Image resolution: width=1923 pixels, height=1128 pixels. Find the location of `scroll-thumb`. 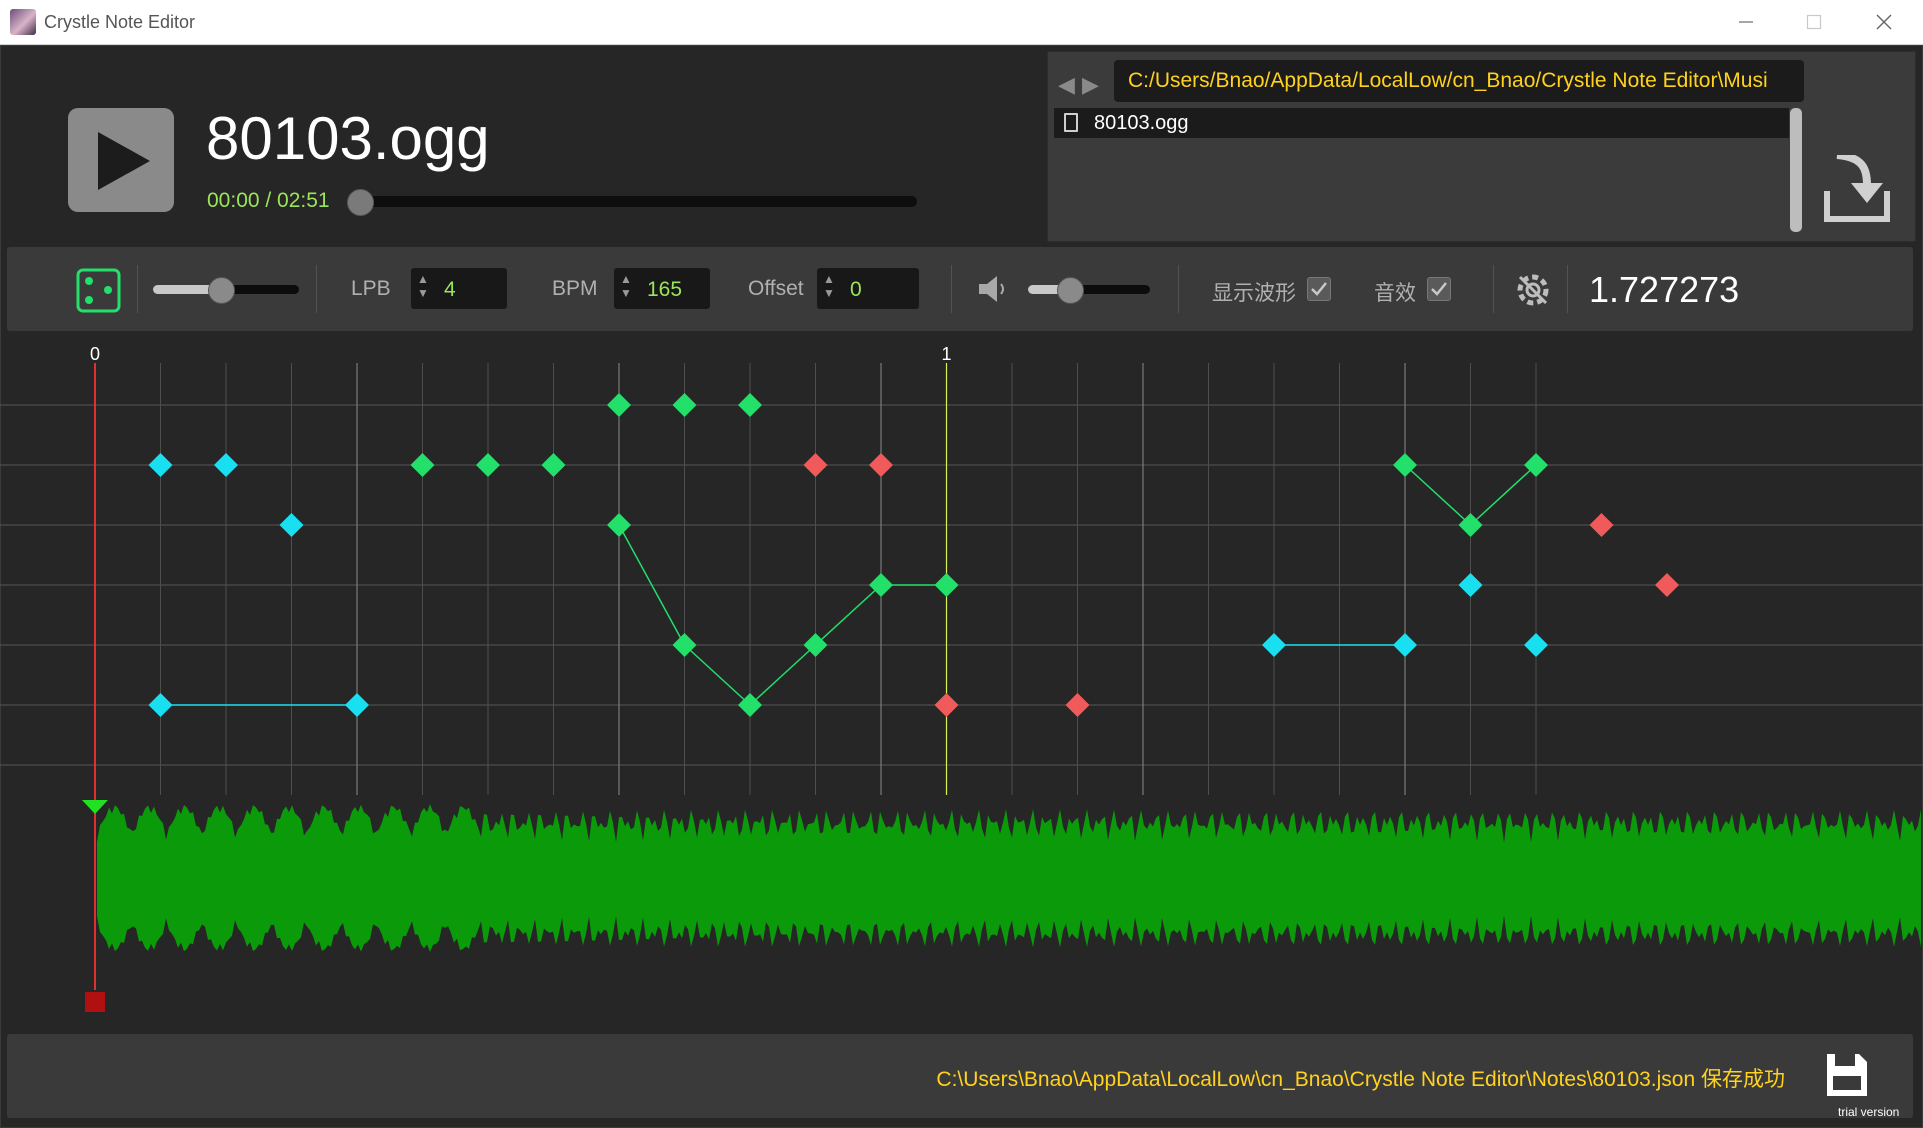

scroll-thumb is located at coordinates (1796, 170).